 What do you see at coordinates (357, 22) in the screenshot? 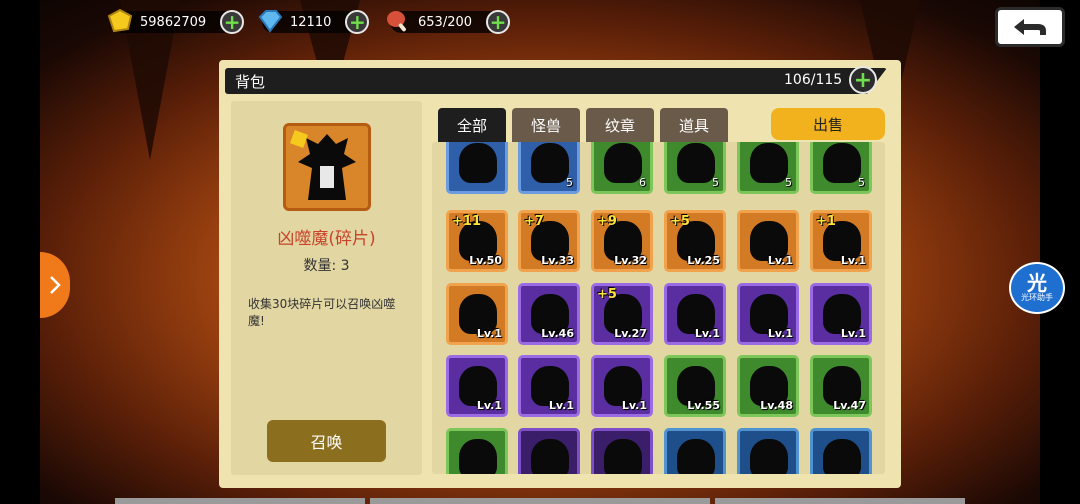
I see `add-gems-button: +` at bounding box center [357, 22].